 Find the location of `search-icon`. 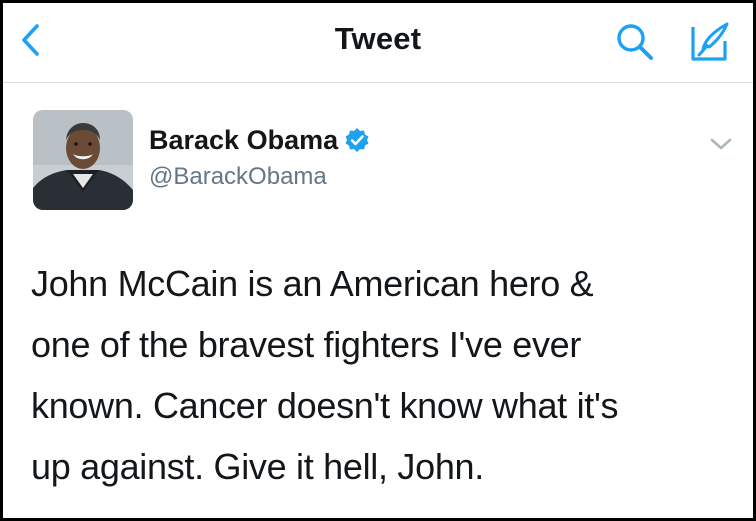

search-icon is located at coordinates (635, 42).